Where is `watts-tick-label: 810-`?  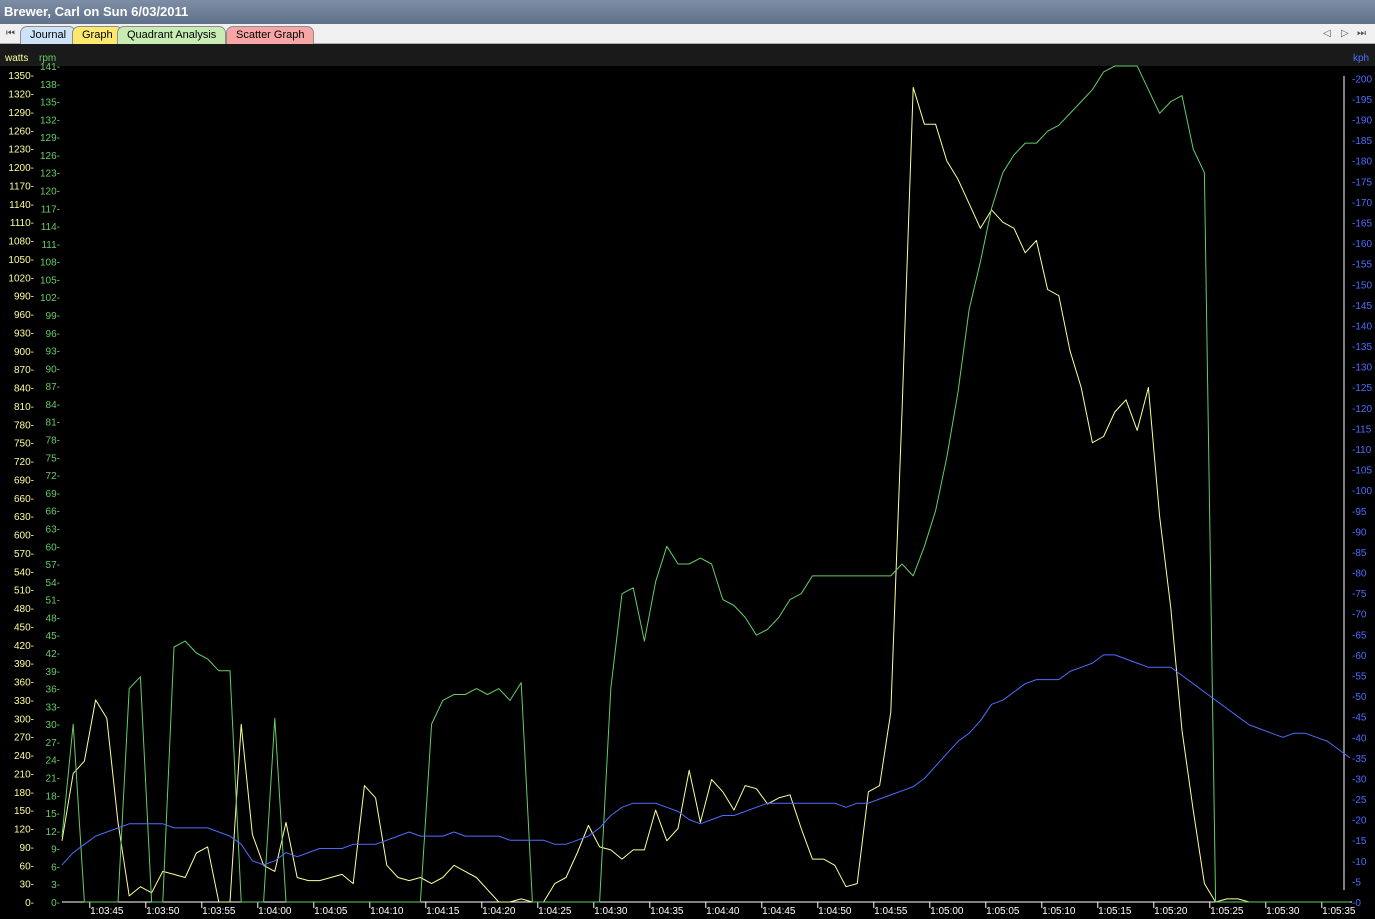 watts-tick-label: 810- is located at coordinates (24, 407).